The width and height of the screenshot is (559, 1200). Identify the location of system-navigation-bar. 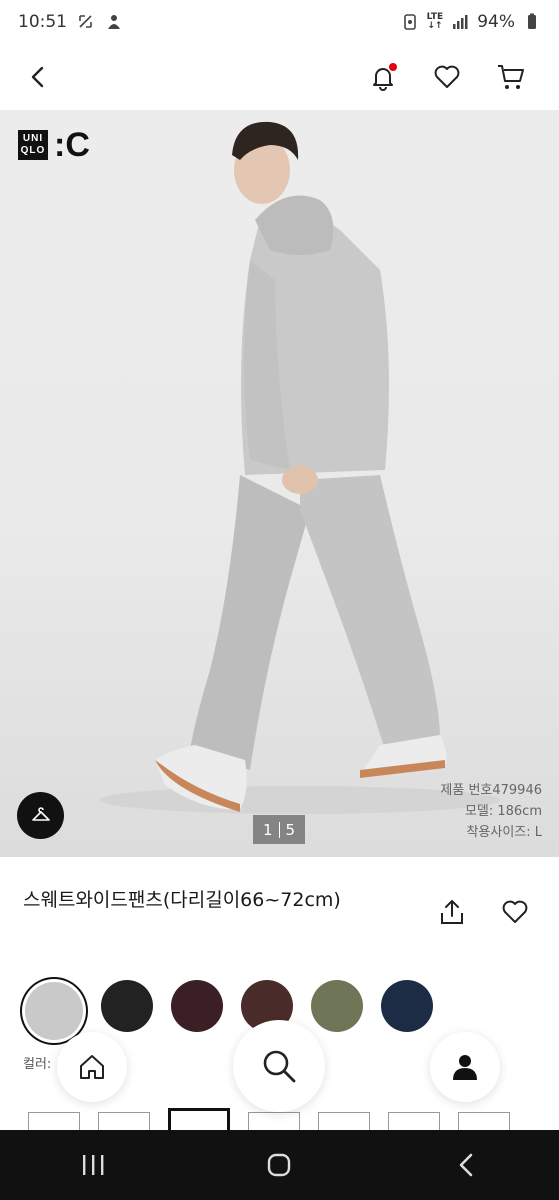
(279, 1165).